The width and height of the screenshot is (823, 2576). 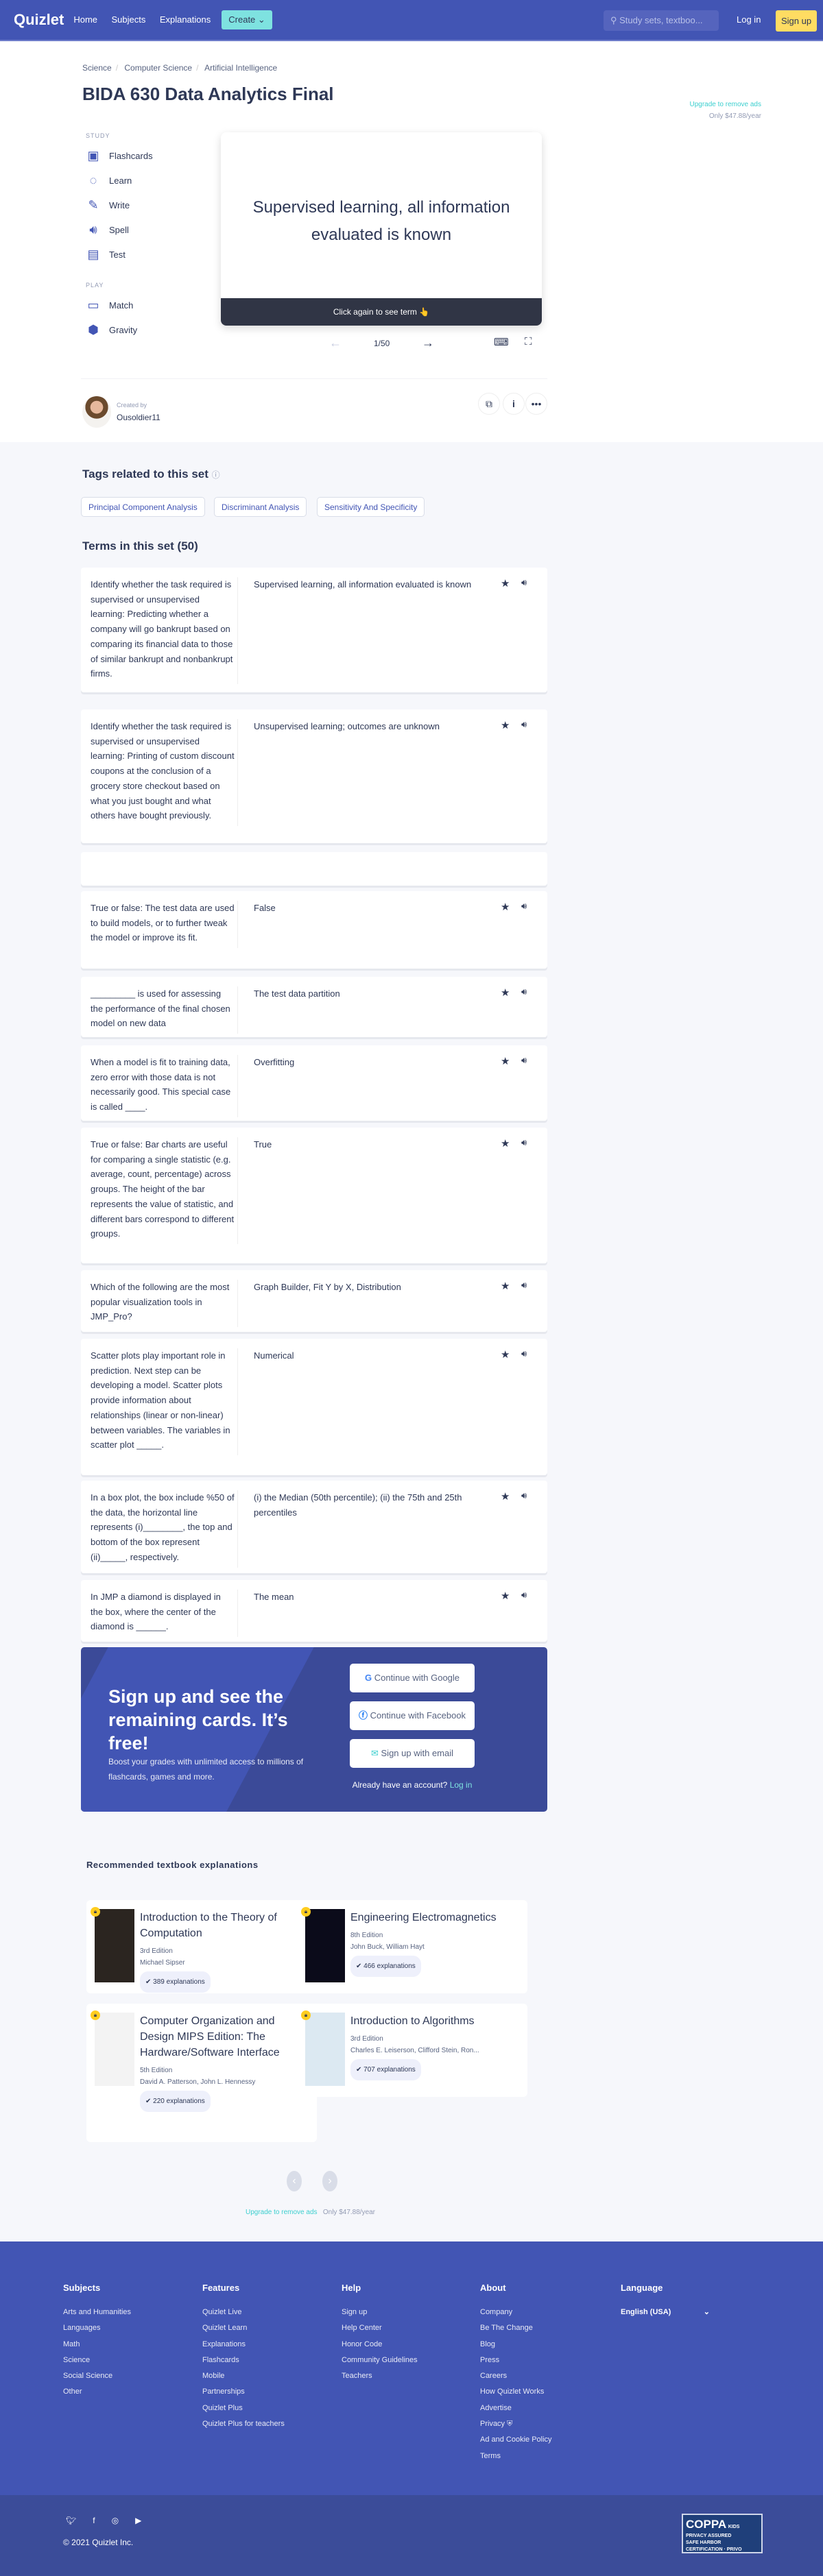 I want to click on twitter-icon: 🐦︎, so click(x=71, y=2520).